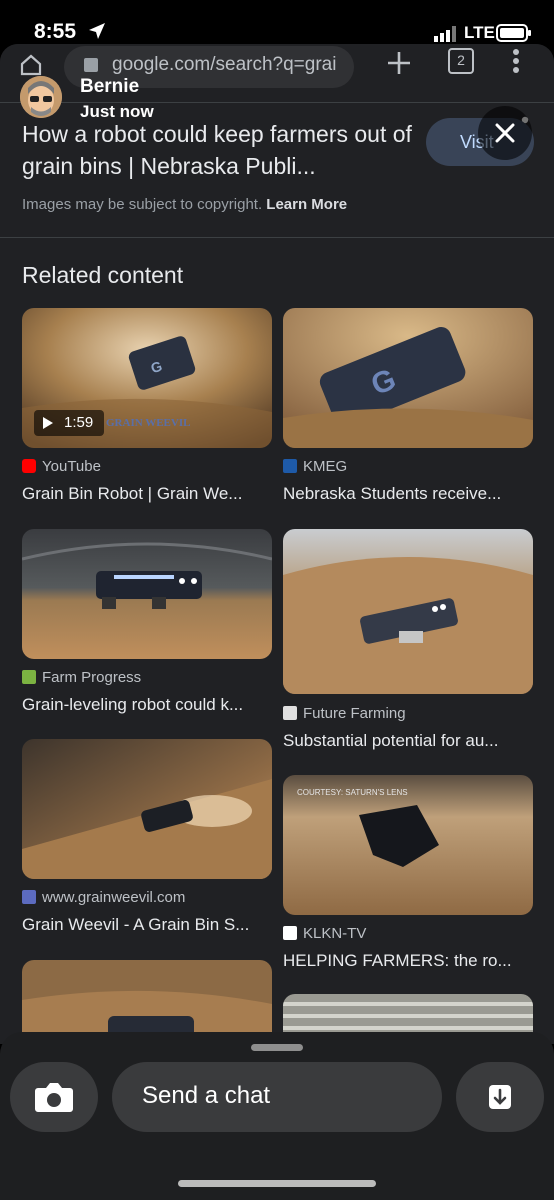 This screenshot has width=554, height=1200. Describe the element at coordinates (48, 423) in the screenshot. I see `play-icon` at that location.